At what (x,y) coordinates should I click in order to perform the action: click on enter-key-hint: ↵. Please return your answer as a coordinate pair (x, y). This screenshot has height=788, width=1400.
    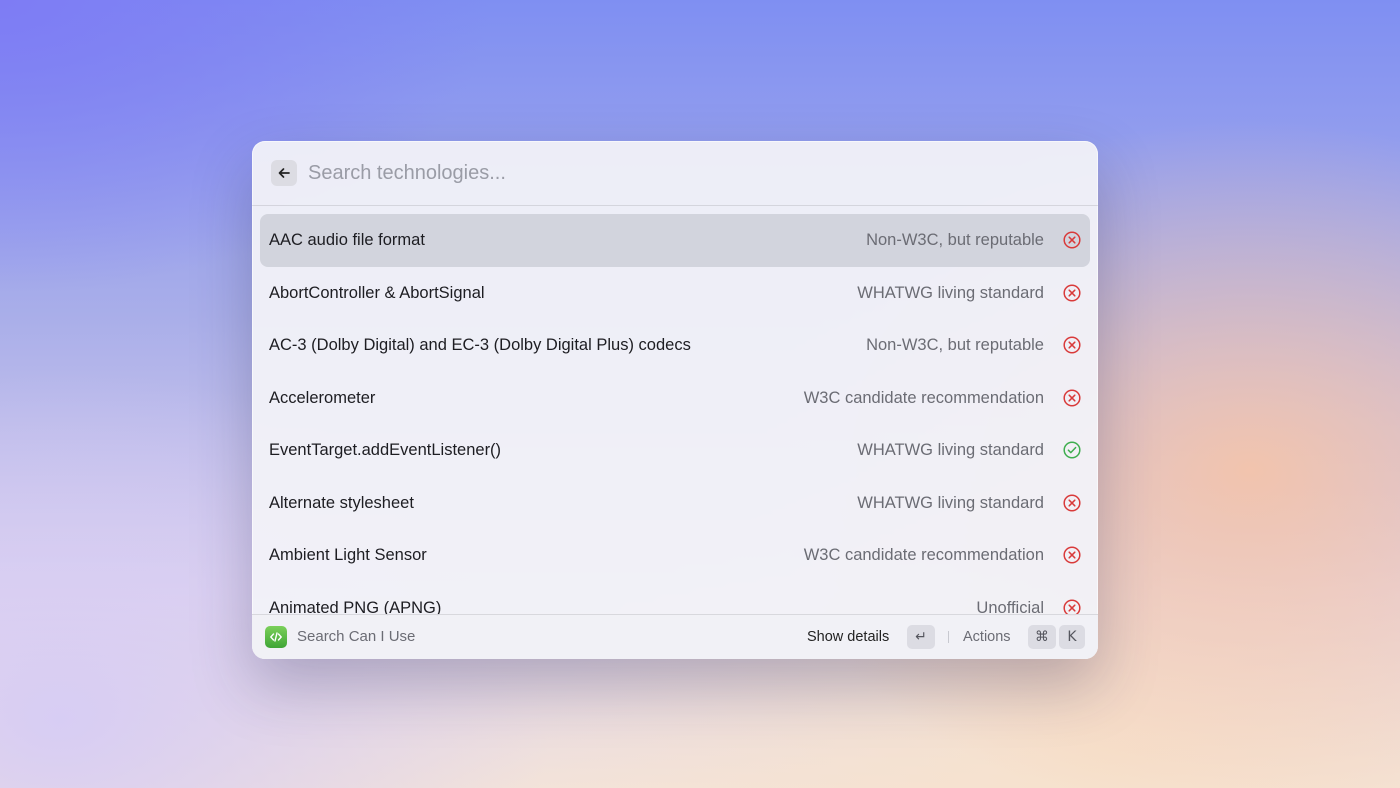
    Looking at the image, I should click on (921, 637).